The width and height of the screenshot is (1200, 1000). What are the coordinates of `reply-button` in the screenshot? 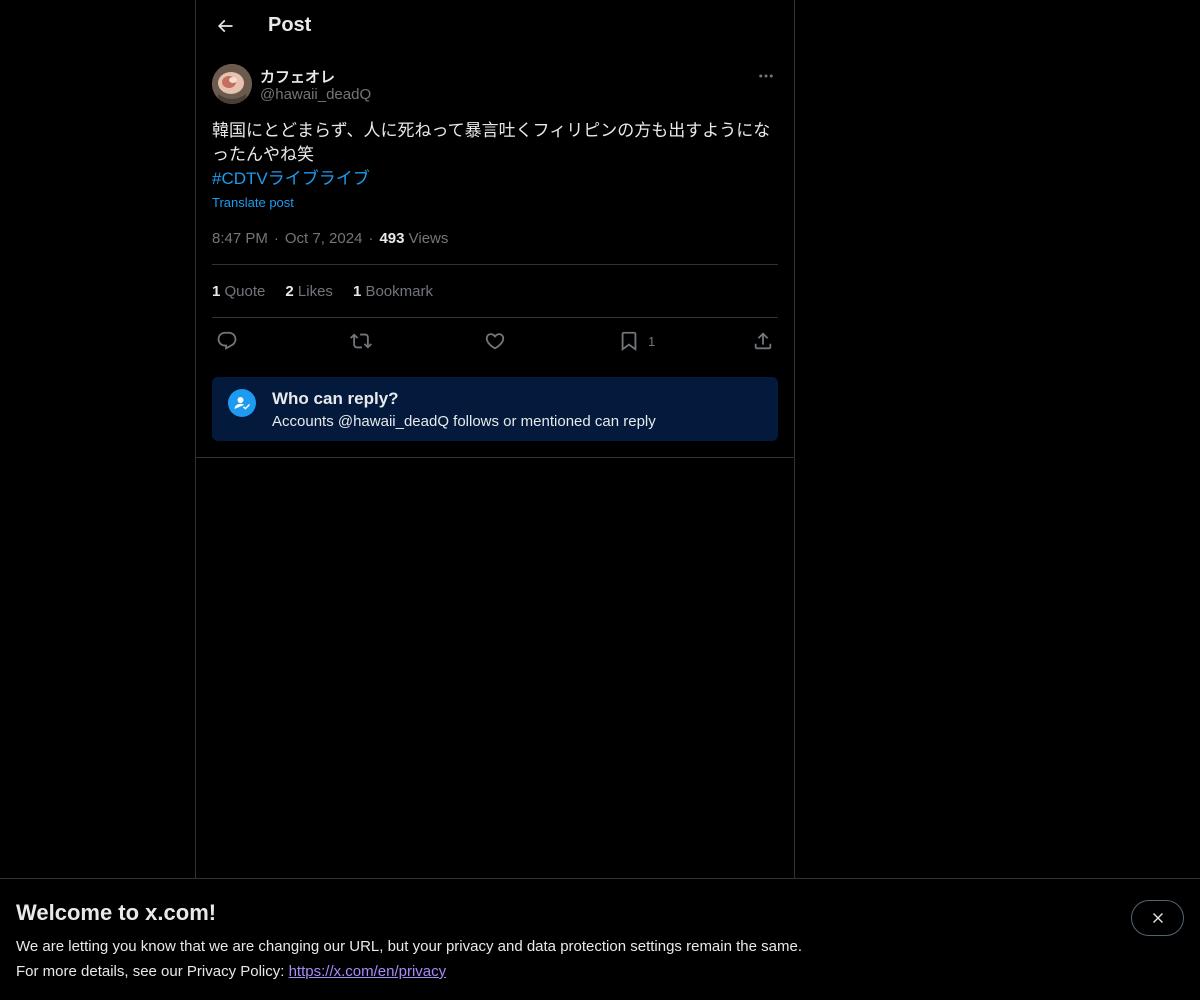 It's located at (227, 341).